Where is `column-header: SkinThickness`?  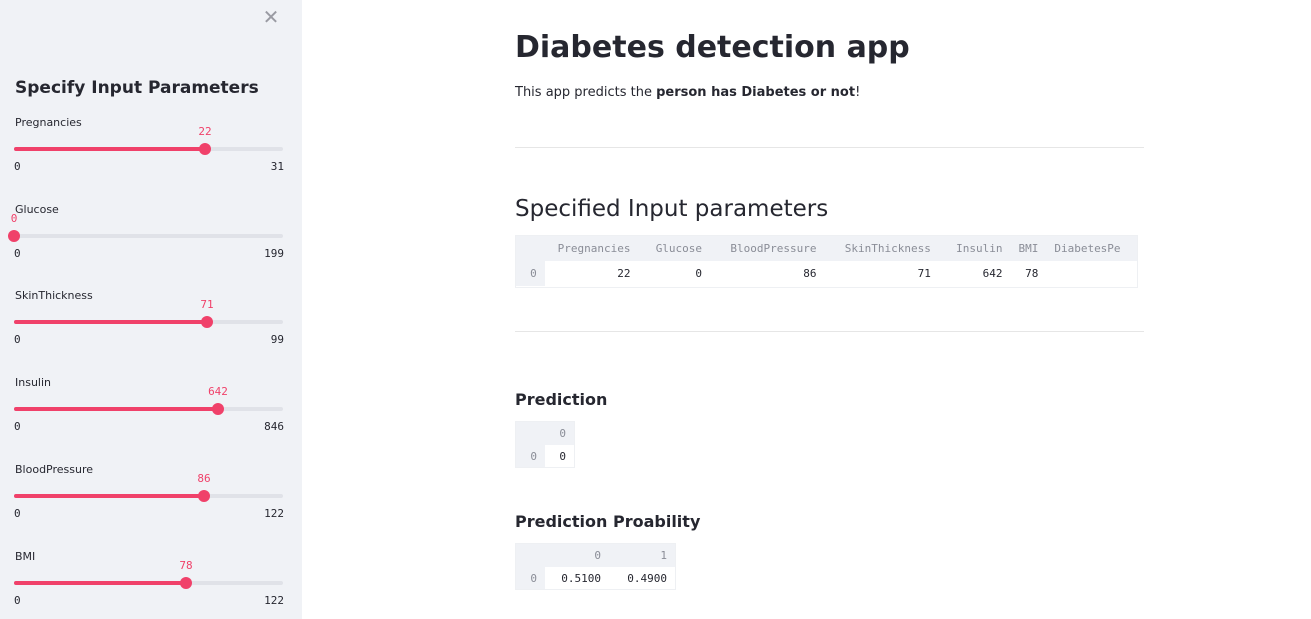
column-header: SkinThickness is located at coordinates (881, 248).